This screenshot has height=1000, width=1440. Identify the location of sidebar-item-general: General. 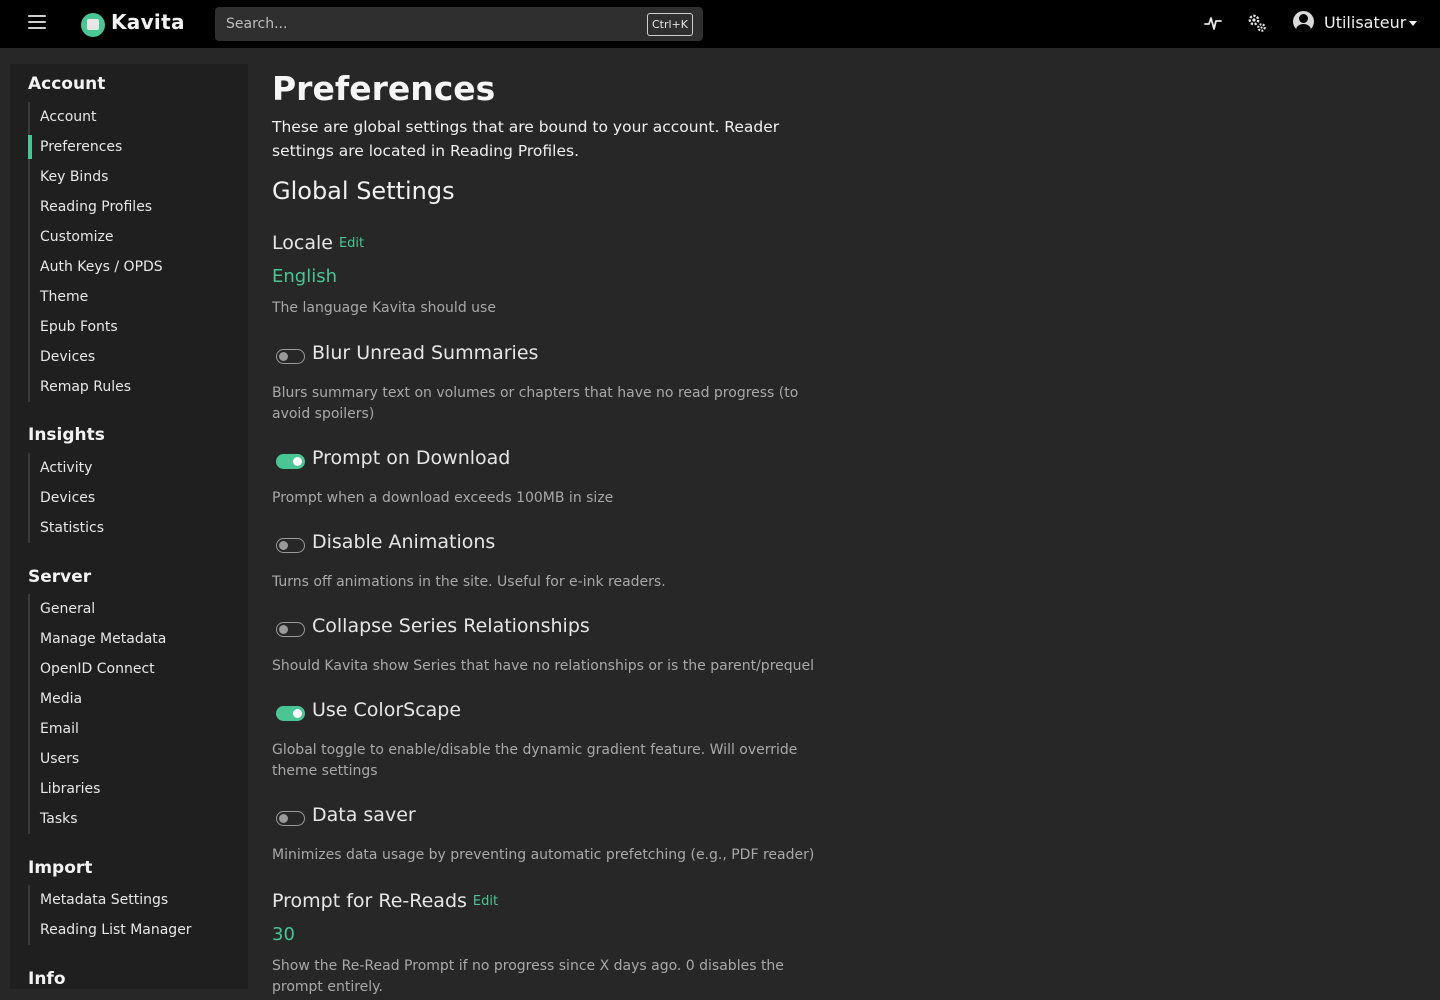
(134, 609).